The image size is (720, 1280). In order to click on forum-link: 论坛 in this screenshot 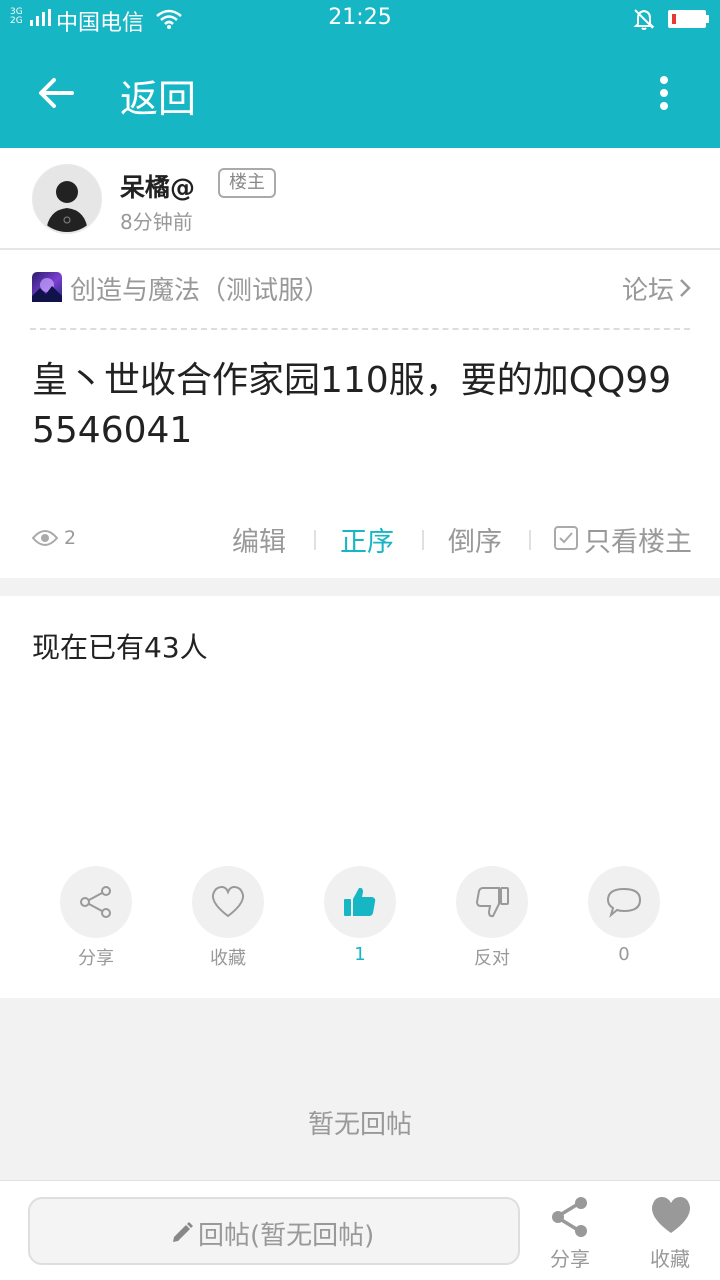, I will do `click(657, 288)`.